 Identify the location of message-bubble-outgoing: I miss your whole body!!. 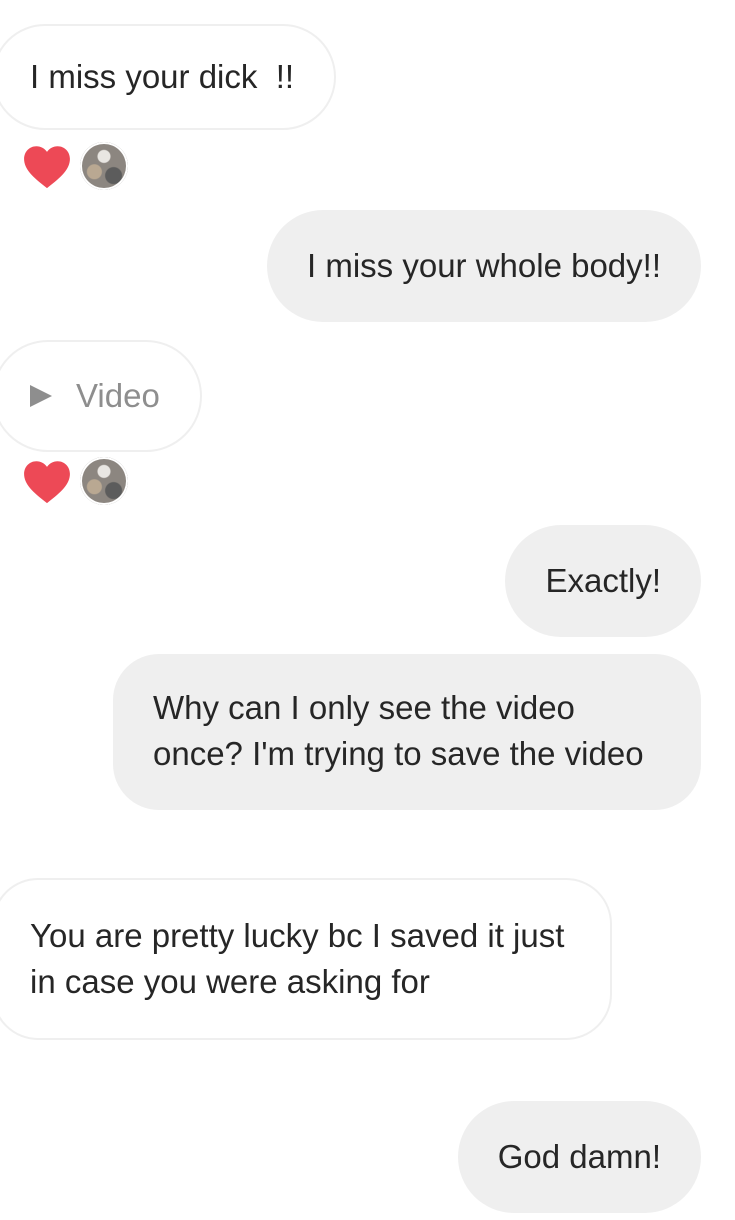
(484, 266).